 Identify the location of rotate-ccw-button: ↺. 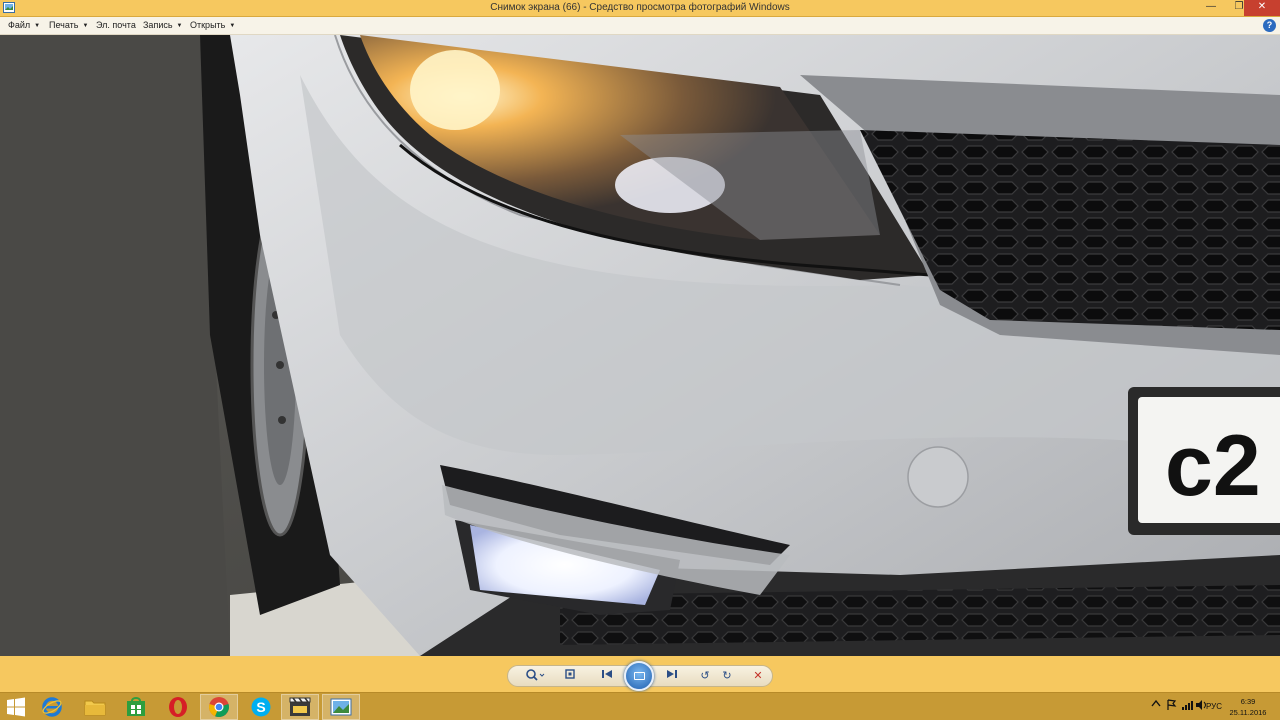
(705, 676).